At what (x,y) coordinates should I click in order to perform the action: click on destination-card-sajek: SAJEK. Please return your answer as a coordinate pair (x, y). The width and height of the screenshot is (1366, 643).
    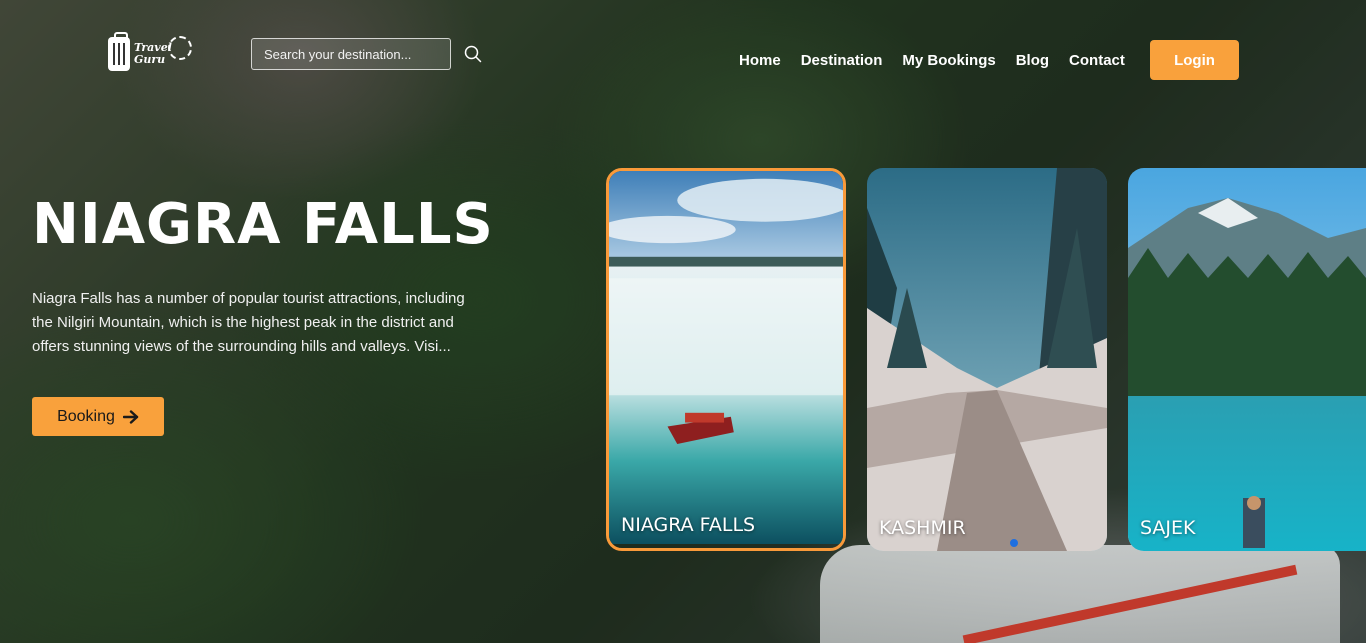
    Looking at the image, I should click on (1247, 359).